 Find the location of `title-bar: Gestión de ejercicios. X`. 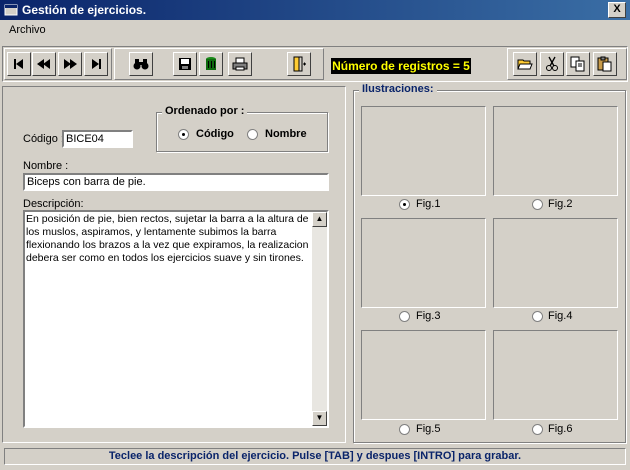

title-bar: Gestión de ejercicios. X is located at coordinates (315, 10).